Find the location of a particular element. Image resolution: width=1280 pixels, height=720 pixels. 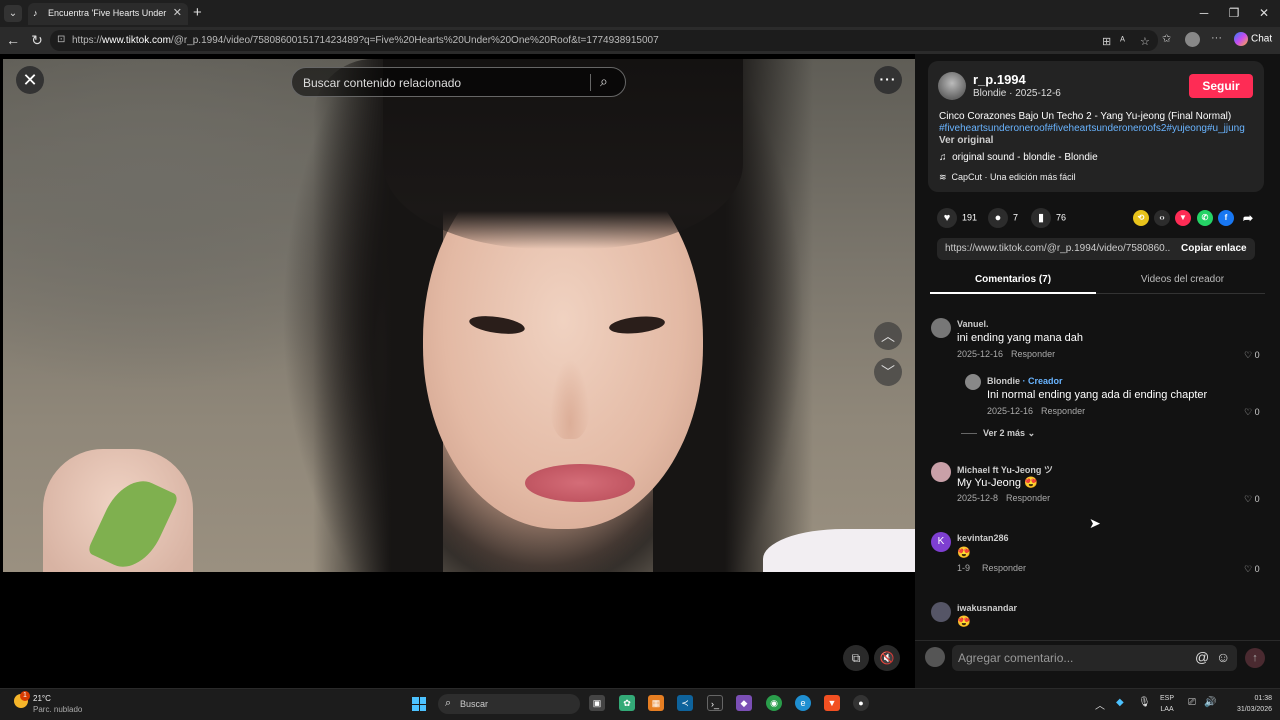

settings-more-icon: ··· is located at coordinates (1216, 38).